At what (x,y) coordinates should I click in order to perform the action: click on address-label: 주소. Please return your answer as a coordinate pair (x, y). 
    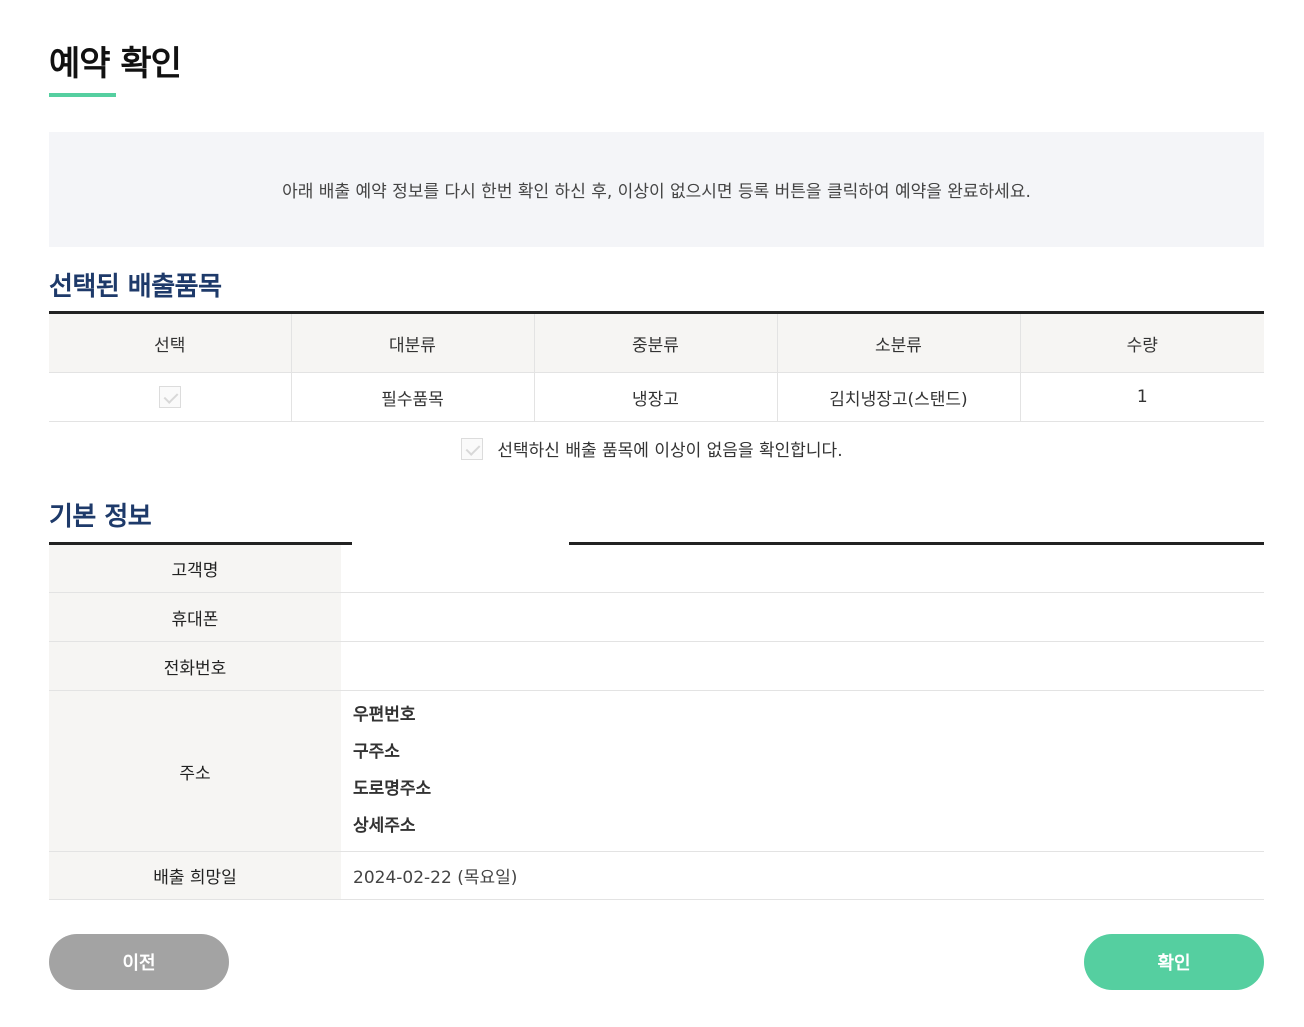
    Looking at the image, I should click on (195, 771).